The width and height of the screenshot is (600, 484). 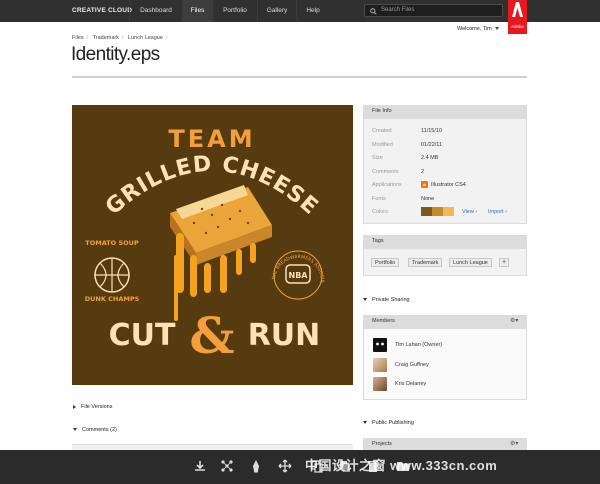 I want to click on nav-files: Files, so click(x=197, y=11).